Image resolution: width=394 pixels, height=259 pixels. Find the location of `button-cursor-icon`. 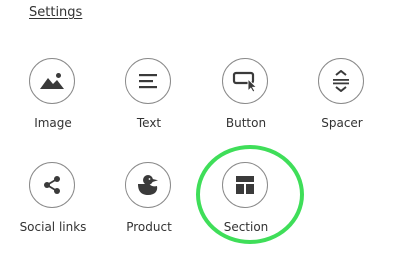

button-cursor-icon is located at coordinates (245, 81).